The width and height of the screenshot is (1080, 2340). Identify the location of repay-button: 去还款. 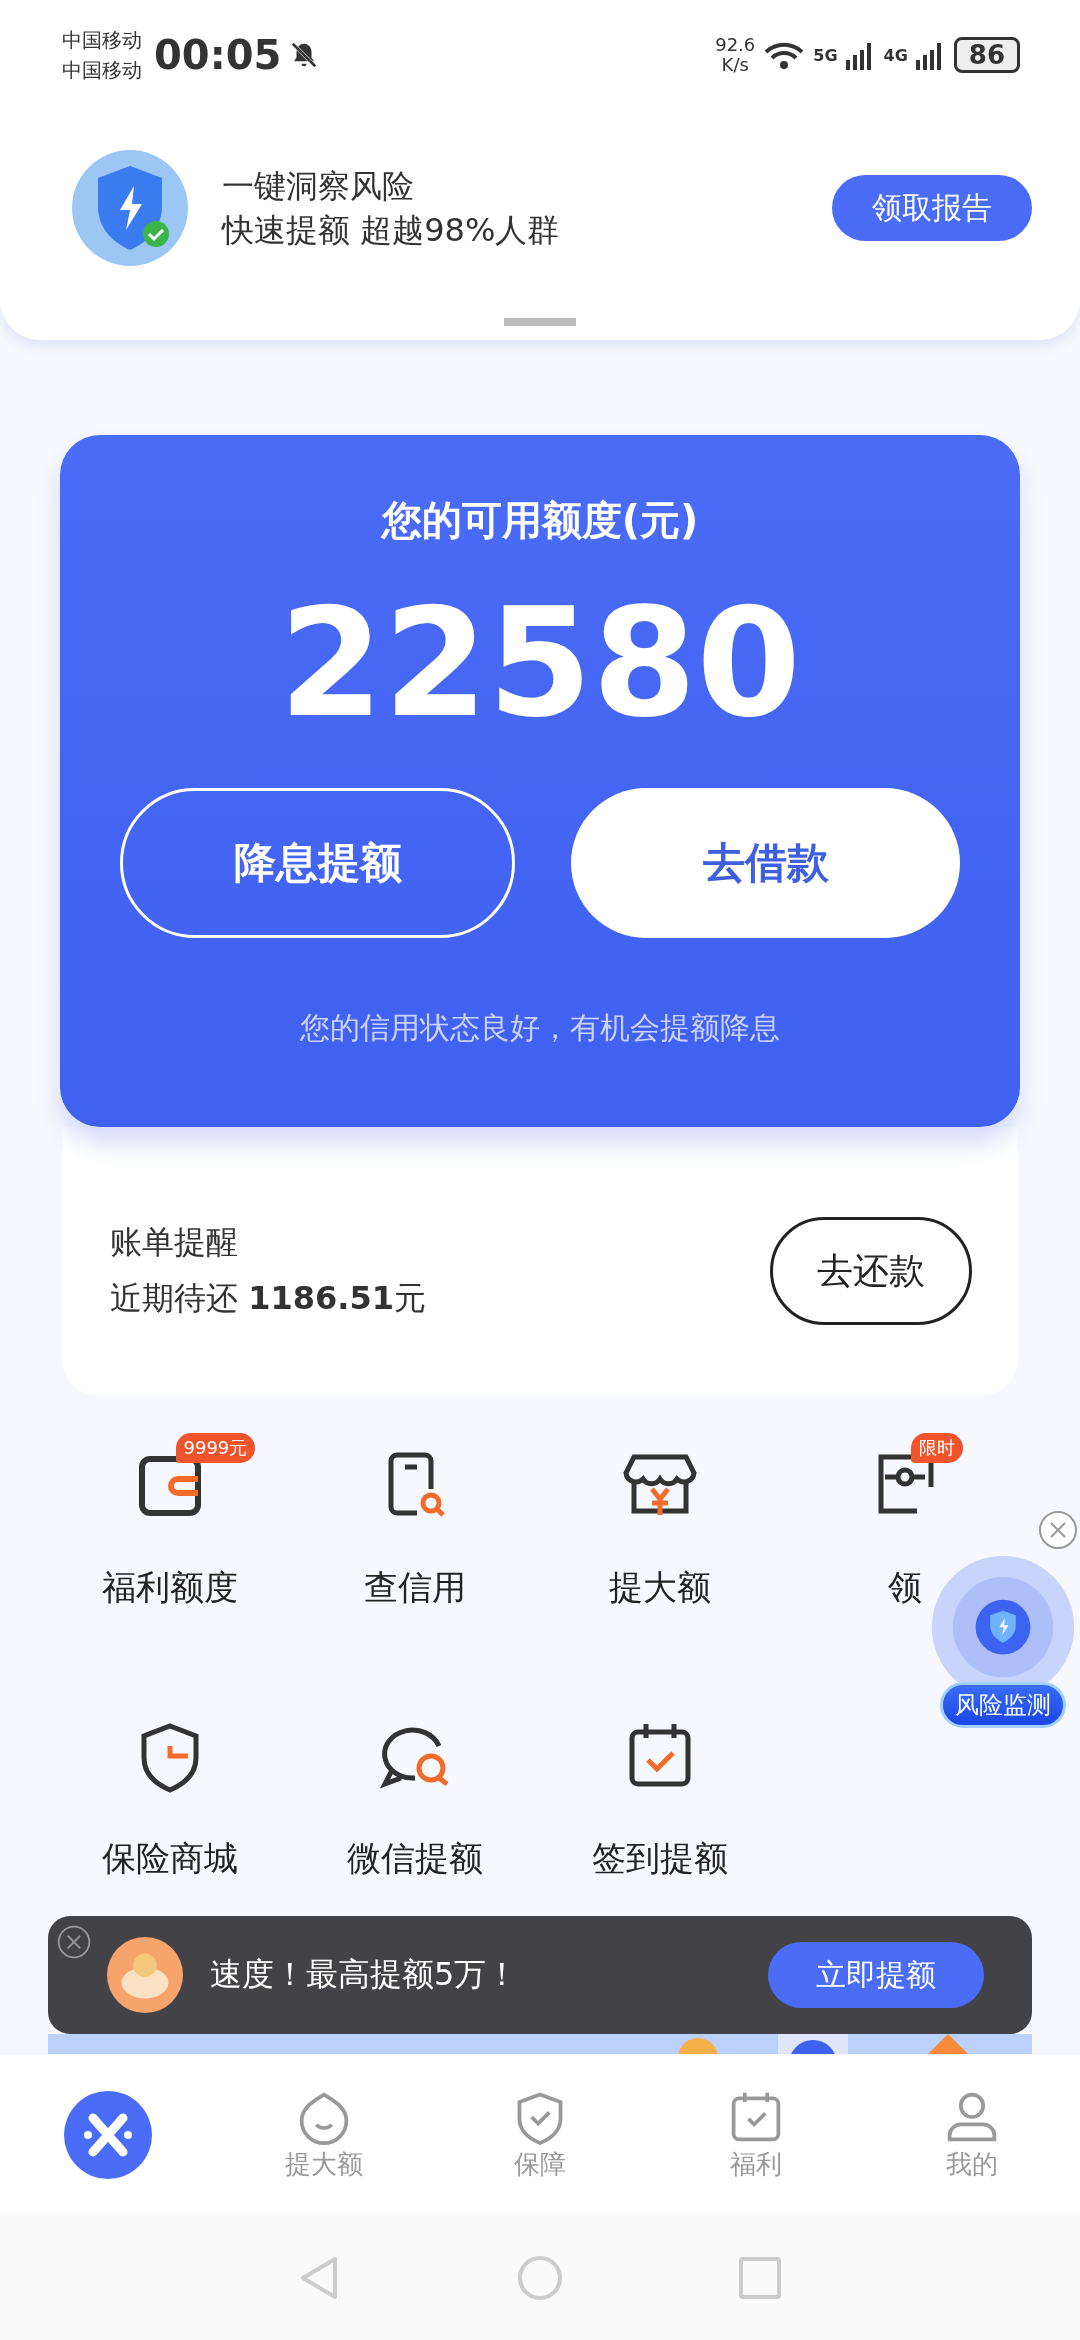
(871, 1271).